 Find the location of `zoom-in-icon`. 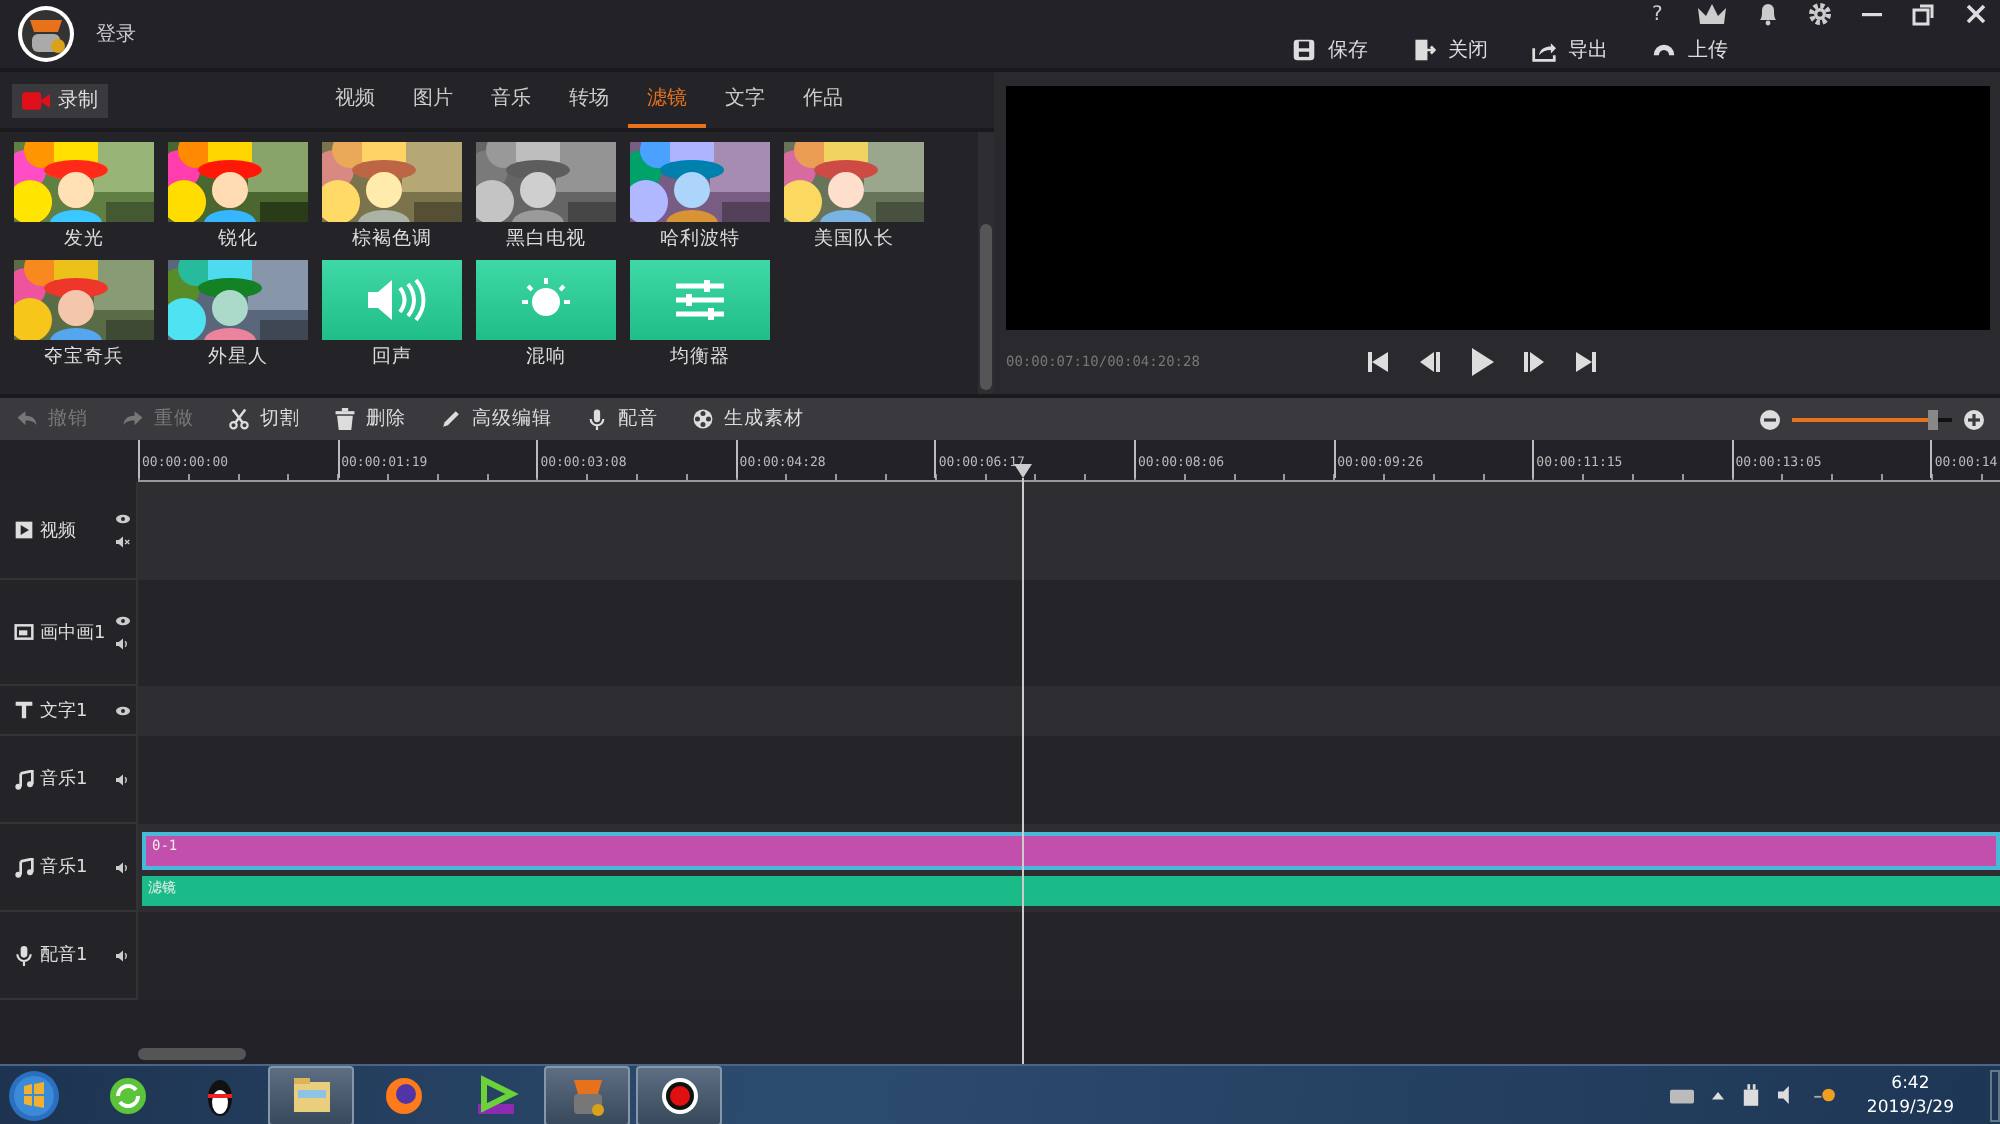

zoom-in-icon is located at coordinates (1974, 419).